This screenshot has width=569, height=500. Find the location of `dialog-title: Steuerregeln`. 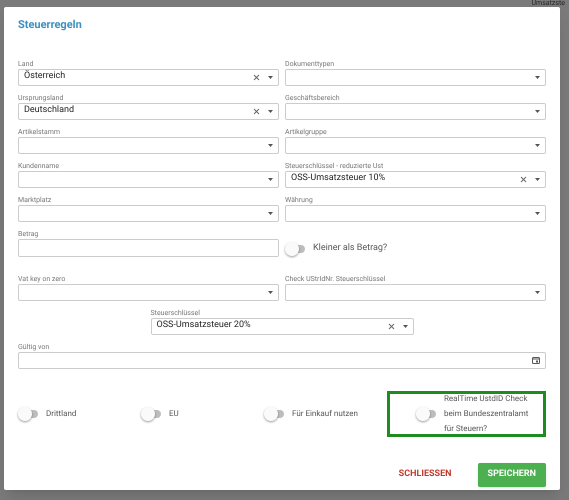

dialog-title: Steuerregeln is located at coordinates (50, 25).